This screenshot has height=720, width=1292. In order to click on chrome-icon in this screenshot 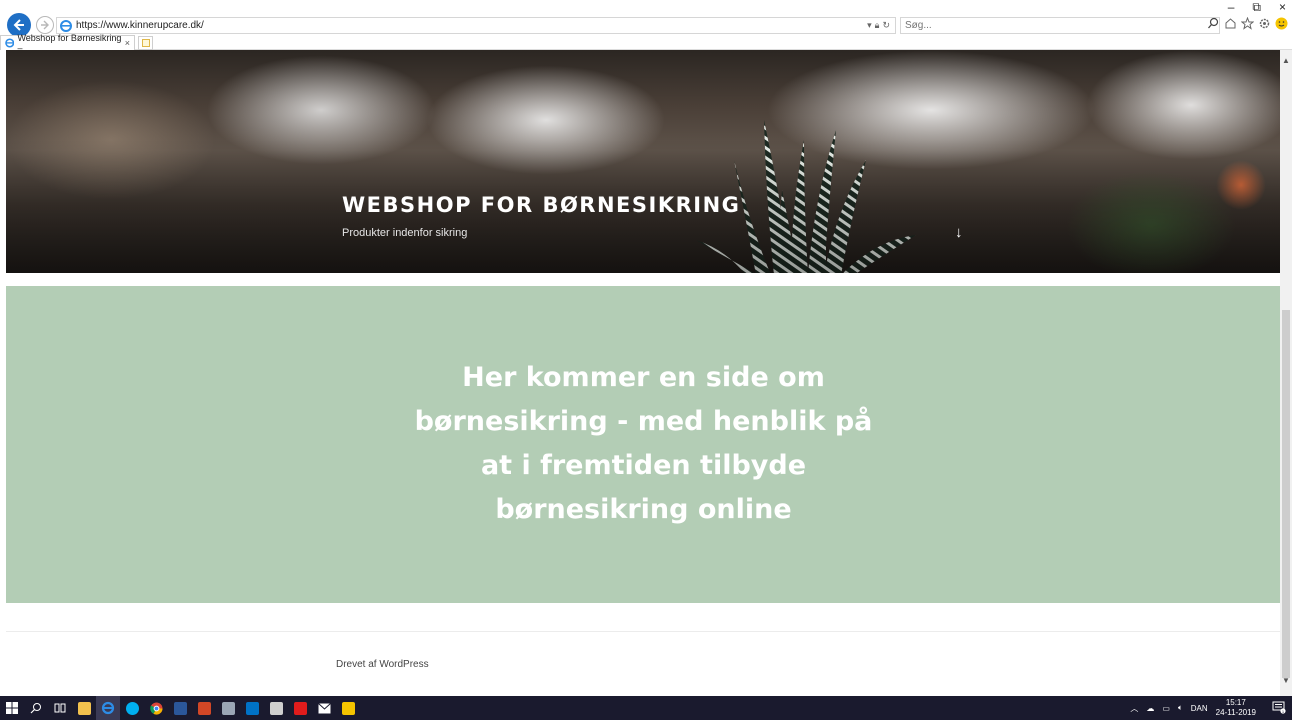, I will do `click(155, 708)`.